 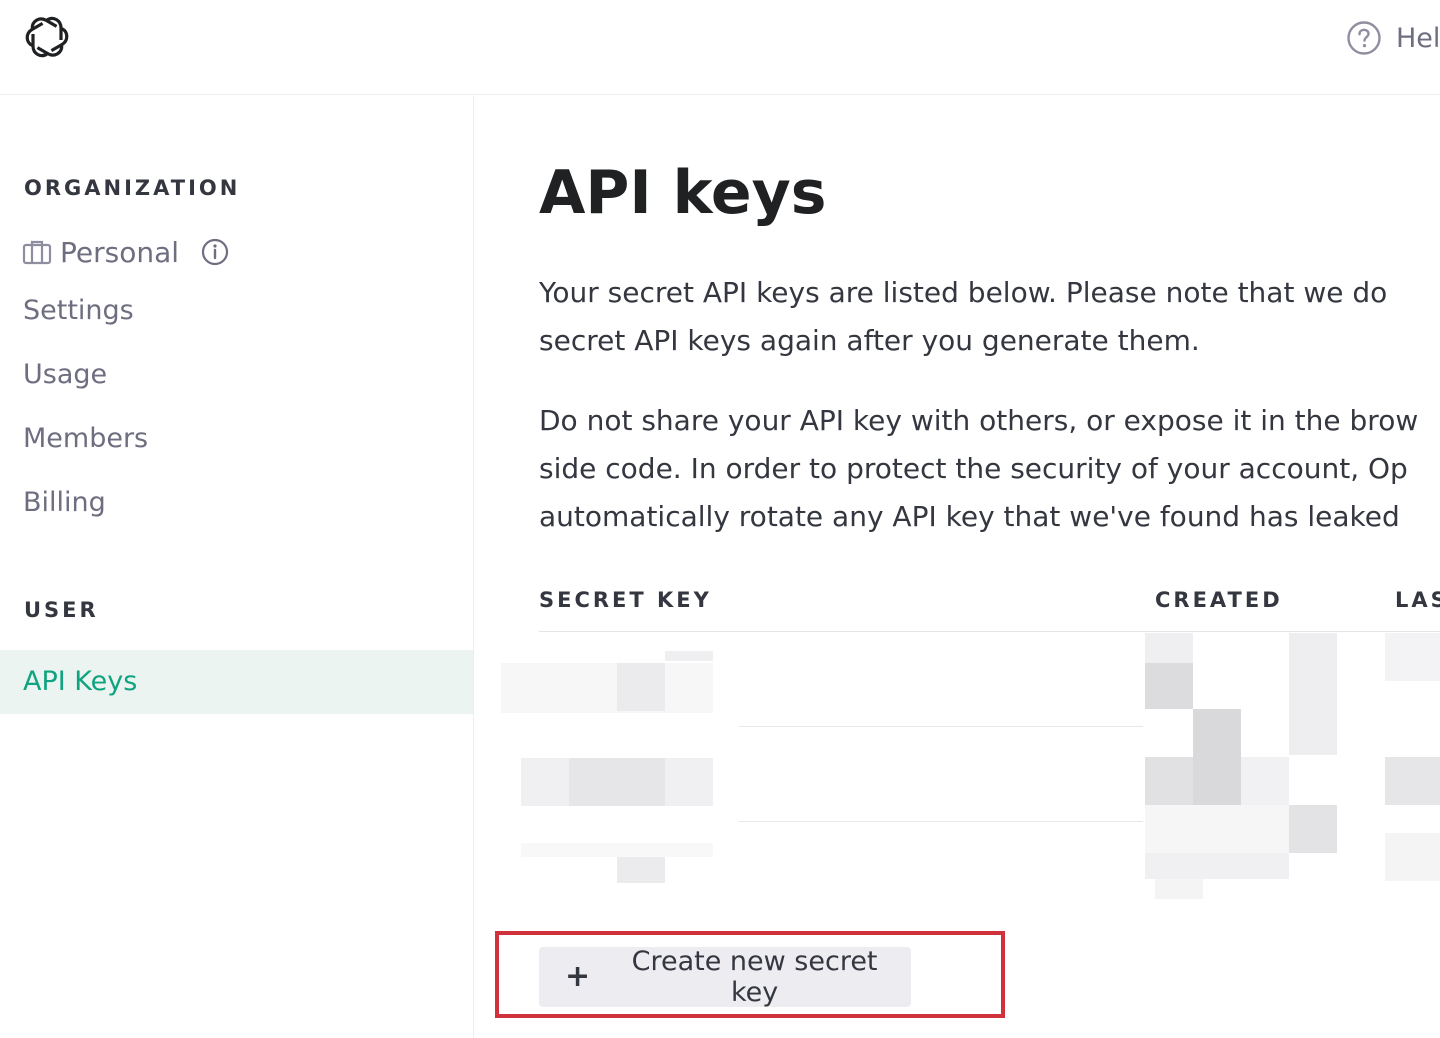 I want to click on sidebar-item-settings: Settings, so click(x=78, y=311).